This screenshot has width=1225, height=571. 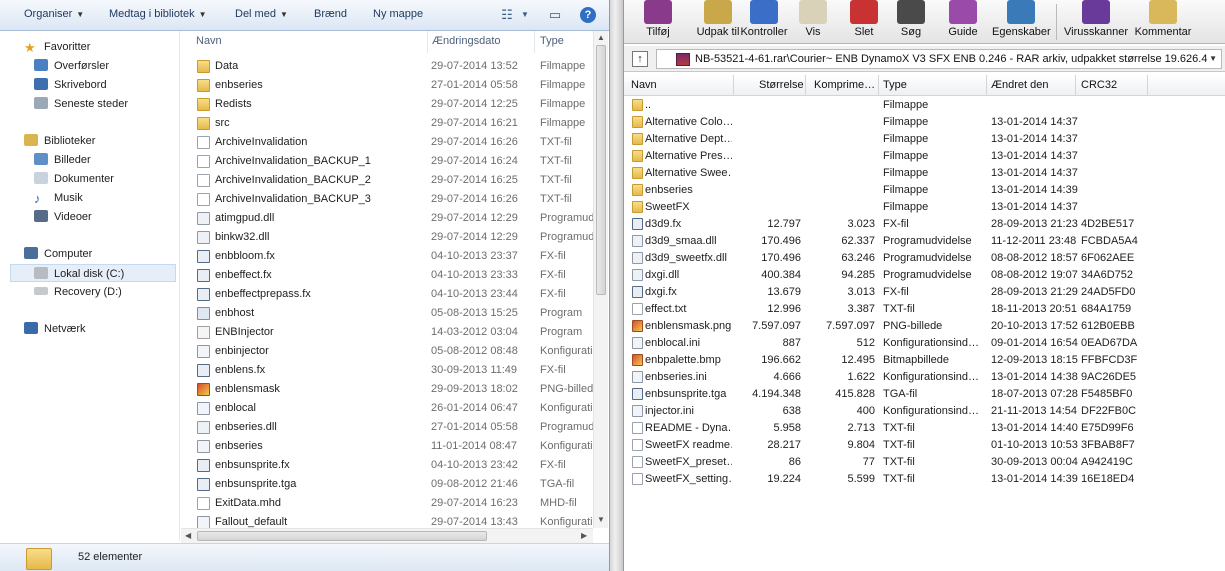 I want to click on vertical-scrollbar: ▲ ▼, so click(x=600, y=279).